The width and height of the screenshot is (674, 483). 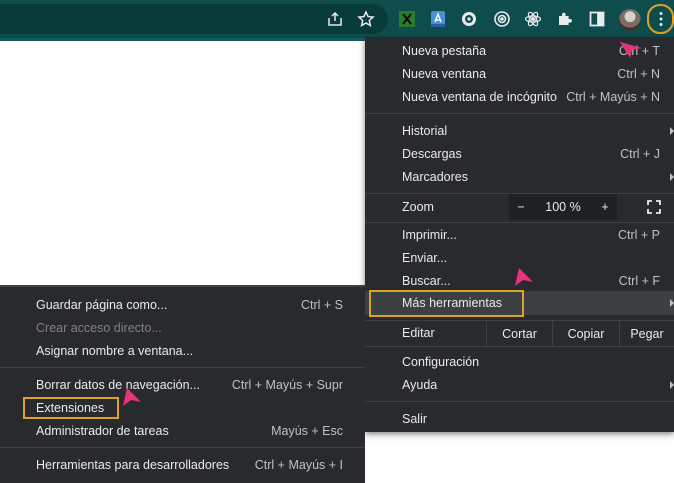 I want to click on menu-item-new-window: Nueva ventana Ctrl + N, so click(x=519, y=73).